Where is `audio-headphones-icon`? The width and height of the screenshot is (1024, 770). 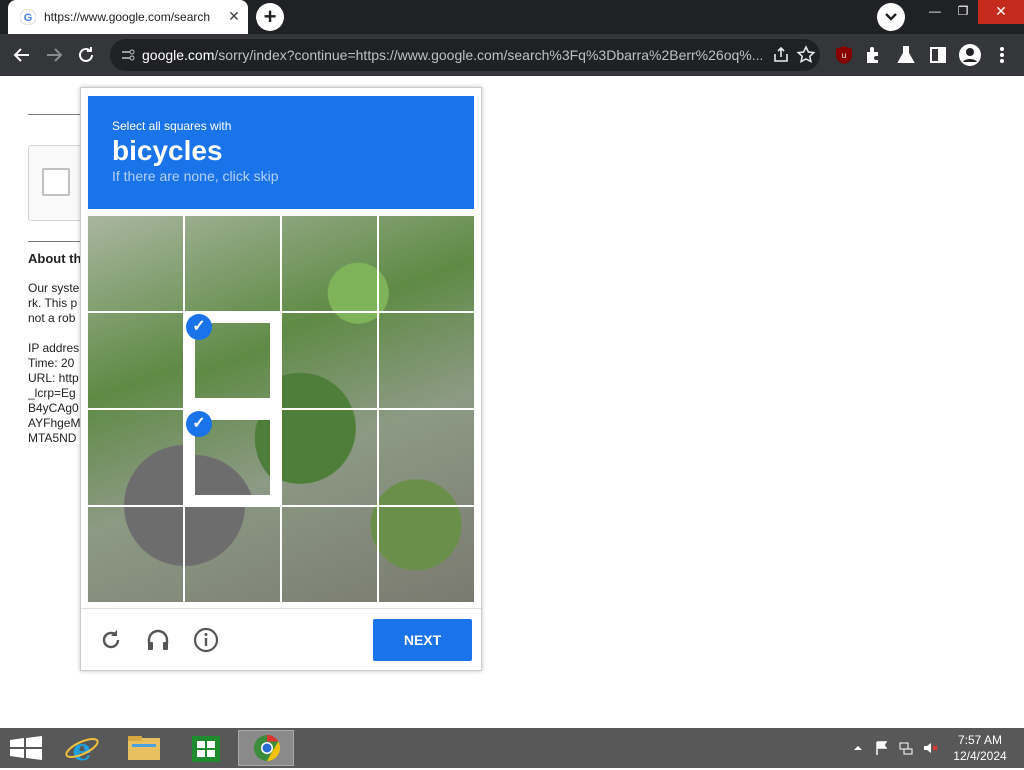
audio-headphones-icon is located at coordinates (158, 640).